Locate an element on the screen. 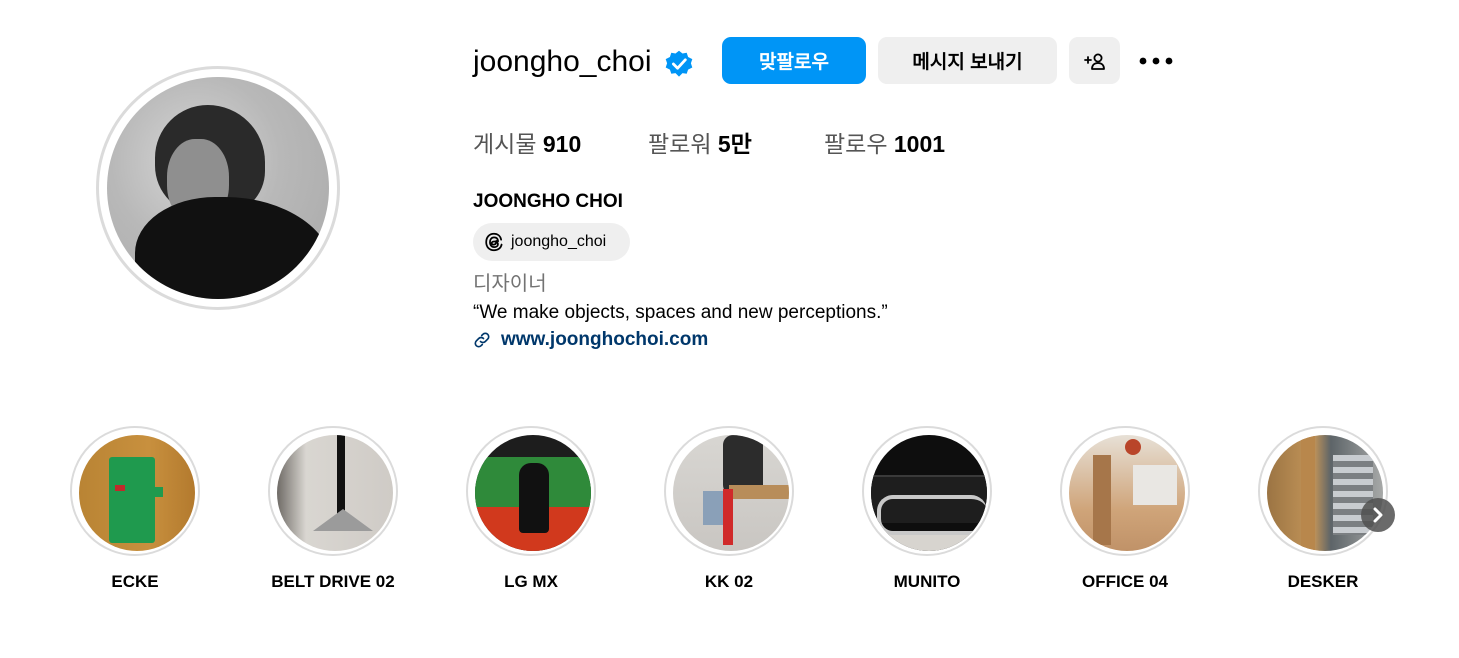 This screenshot has height=658, width=1459. highlights-next-button is located at coordinates (1378, 515).